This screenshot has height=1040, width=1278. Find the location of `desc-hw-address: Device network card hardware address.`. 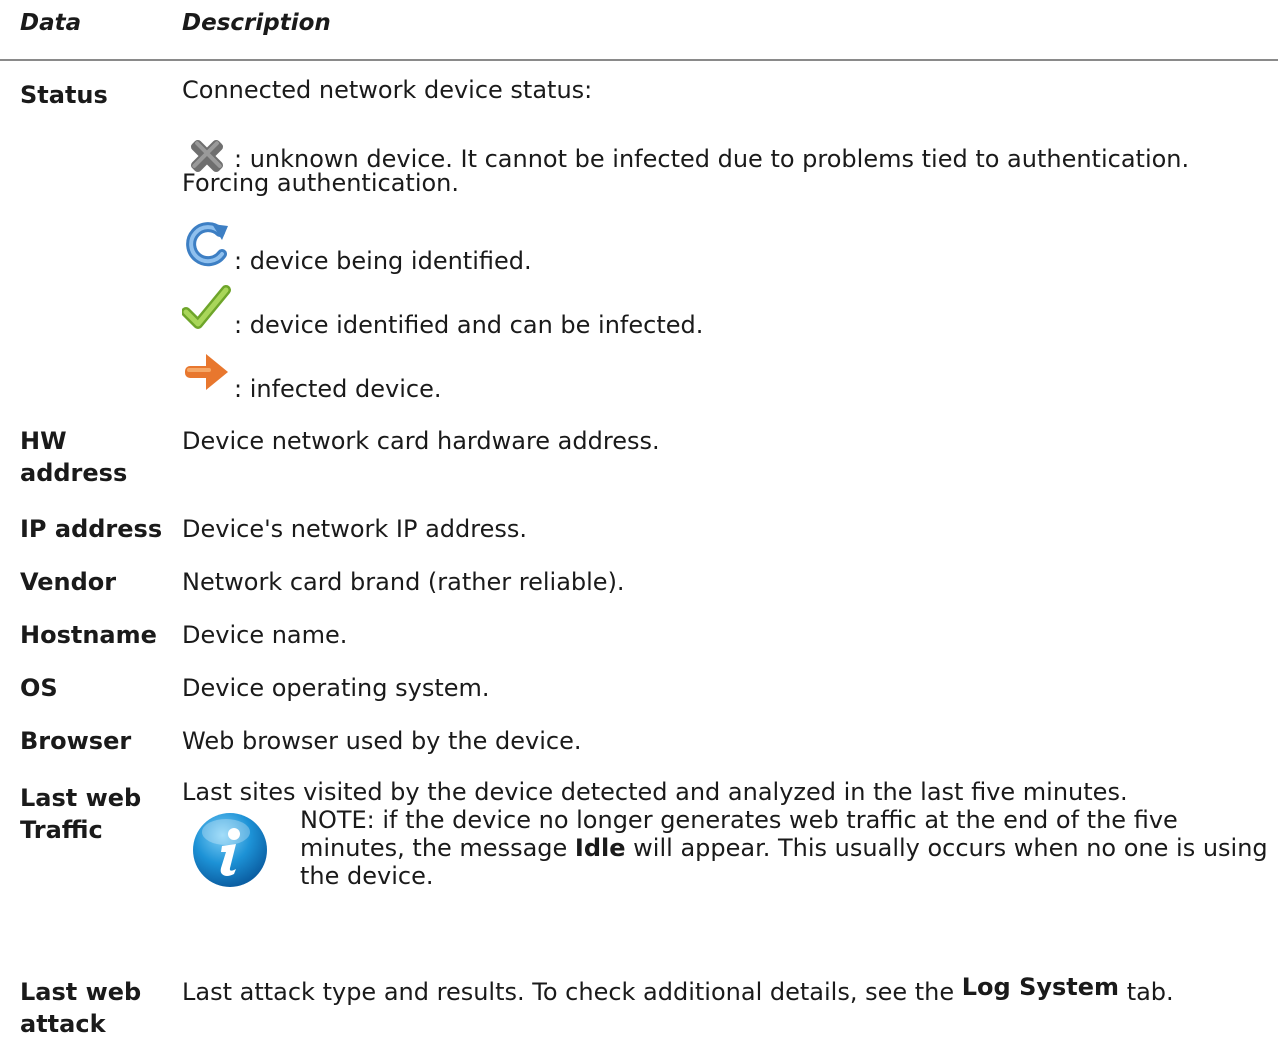

desc-hw-address: Device network card hardware address. is located at coordinates (421, 441).